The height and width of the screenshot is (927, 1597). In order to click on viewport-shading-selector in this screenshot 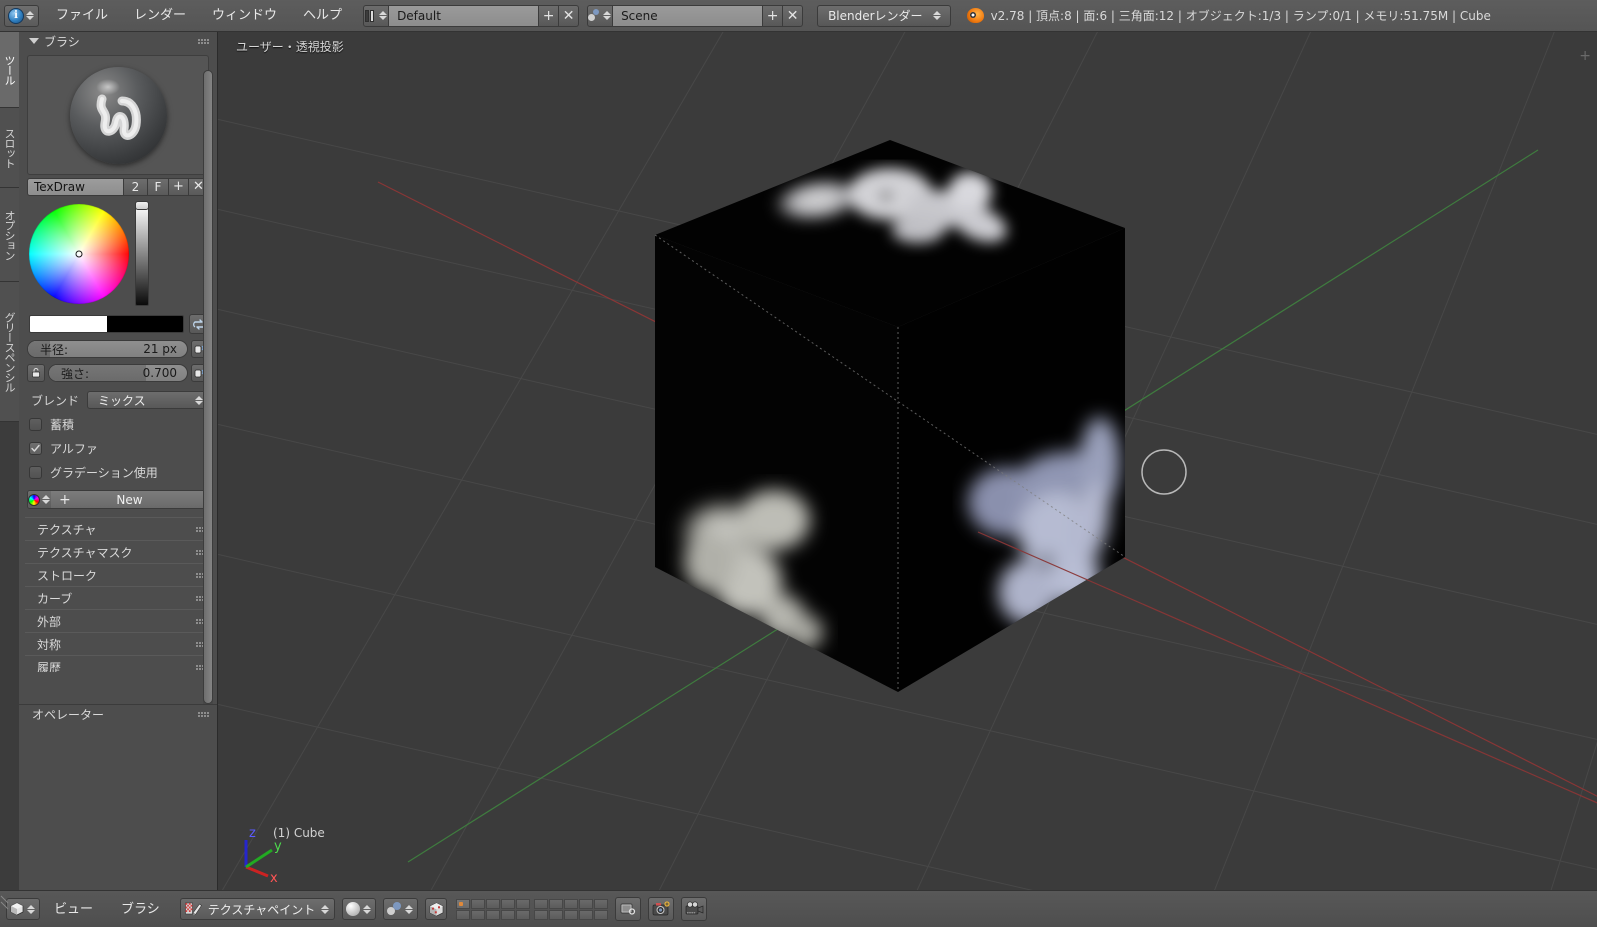, I will do `click(359, 909)`.